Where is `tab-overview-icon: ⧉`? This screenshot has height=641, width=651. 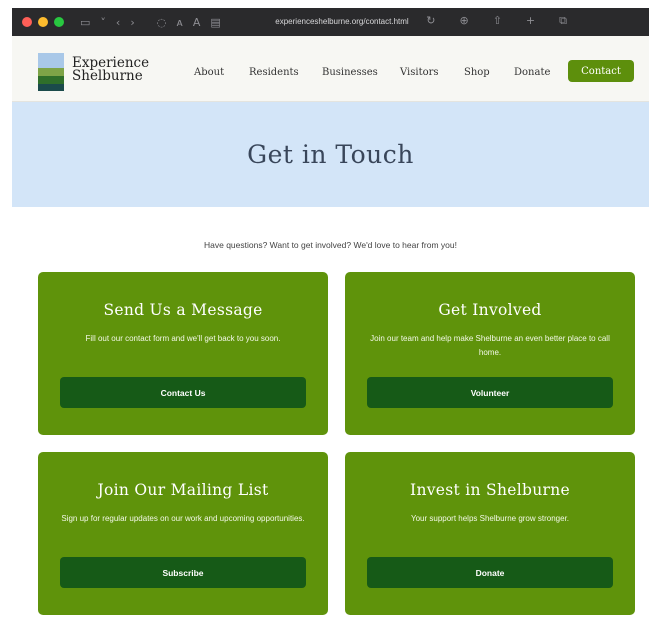 tab-overview-icon: ⧉ is located at coordinates (563, 20).